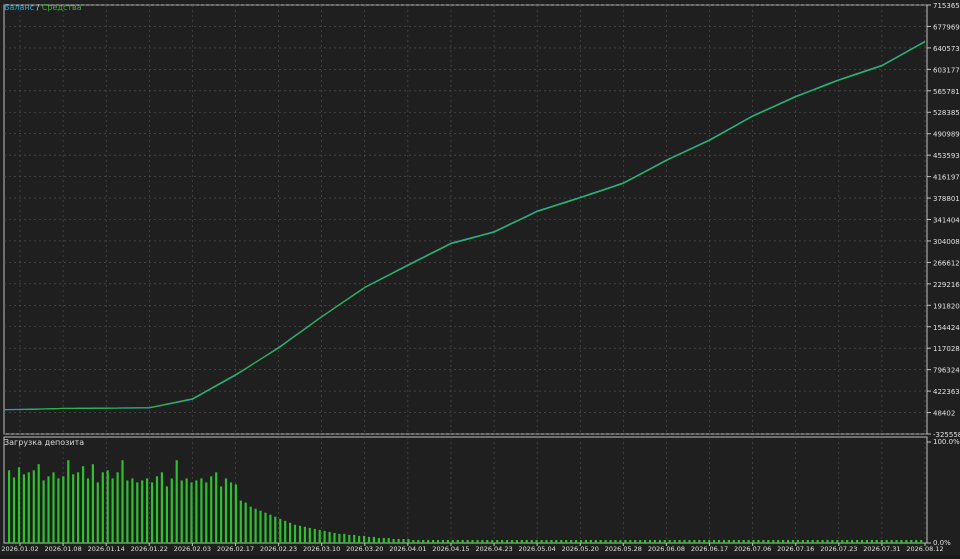 This screenshot has height=559, width=960. What do you see at coordinates (19, 549) in the screenshot?
I see `x-tick-label: 2026.01.02` at bounding box center [19, 549].